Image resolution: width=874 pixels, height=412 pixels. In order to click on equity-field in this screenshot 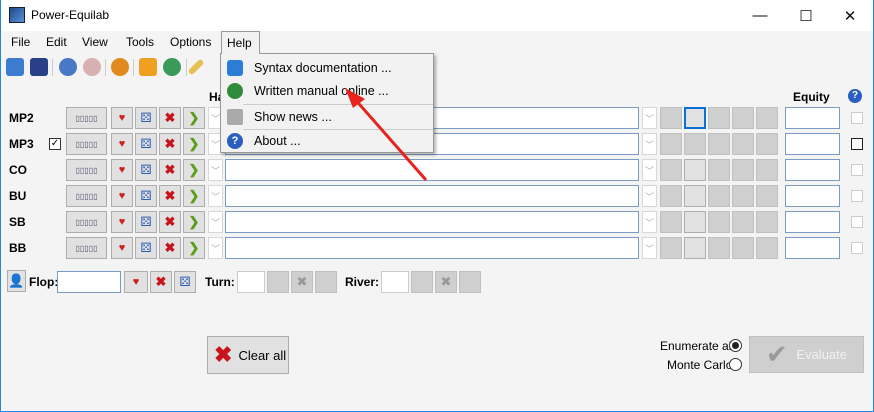, I will do `click(812, 118)`.